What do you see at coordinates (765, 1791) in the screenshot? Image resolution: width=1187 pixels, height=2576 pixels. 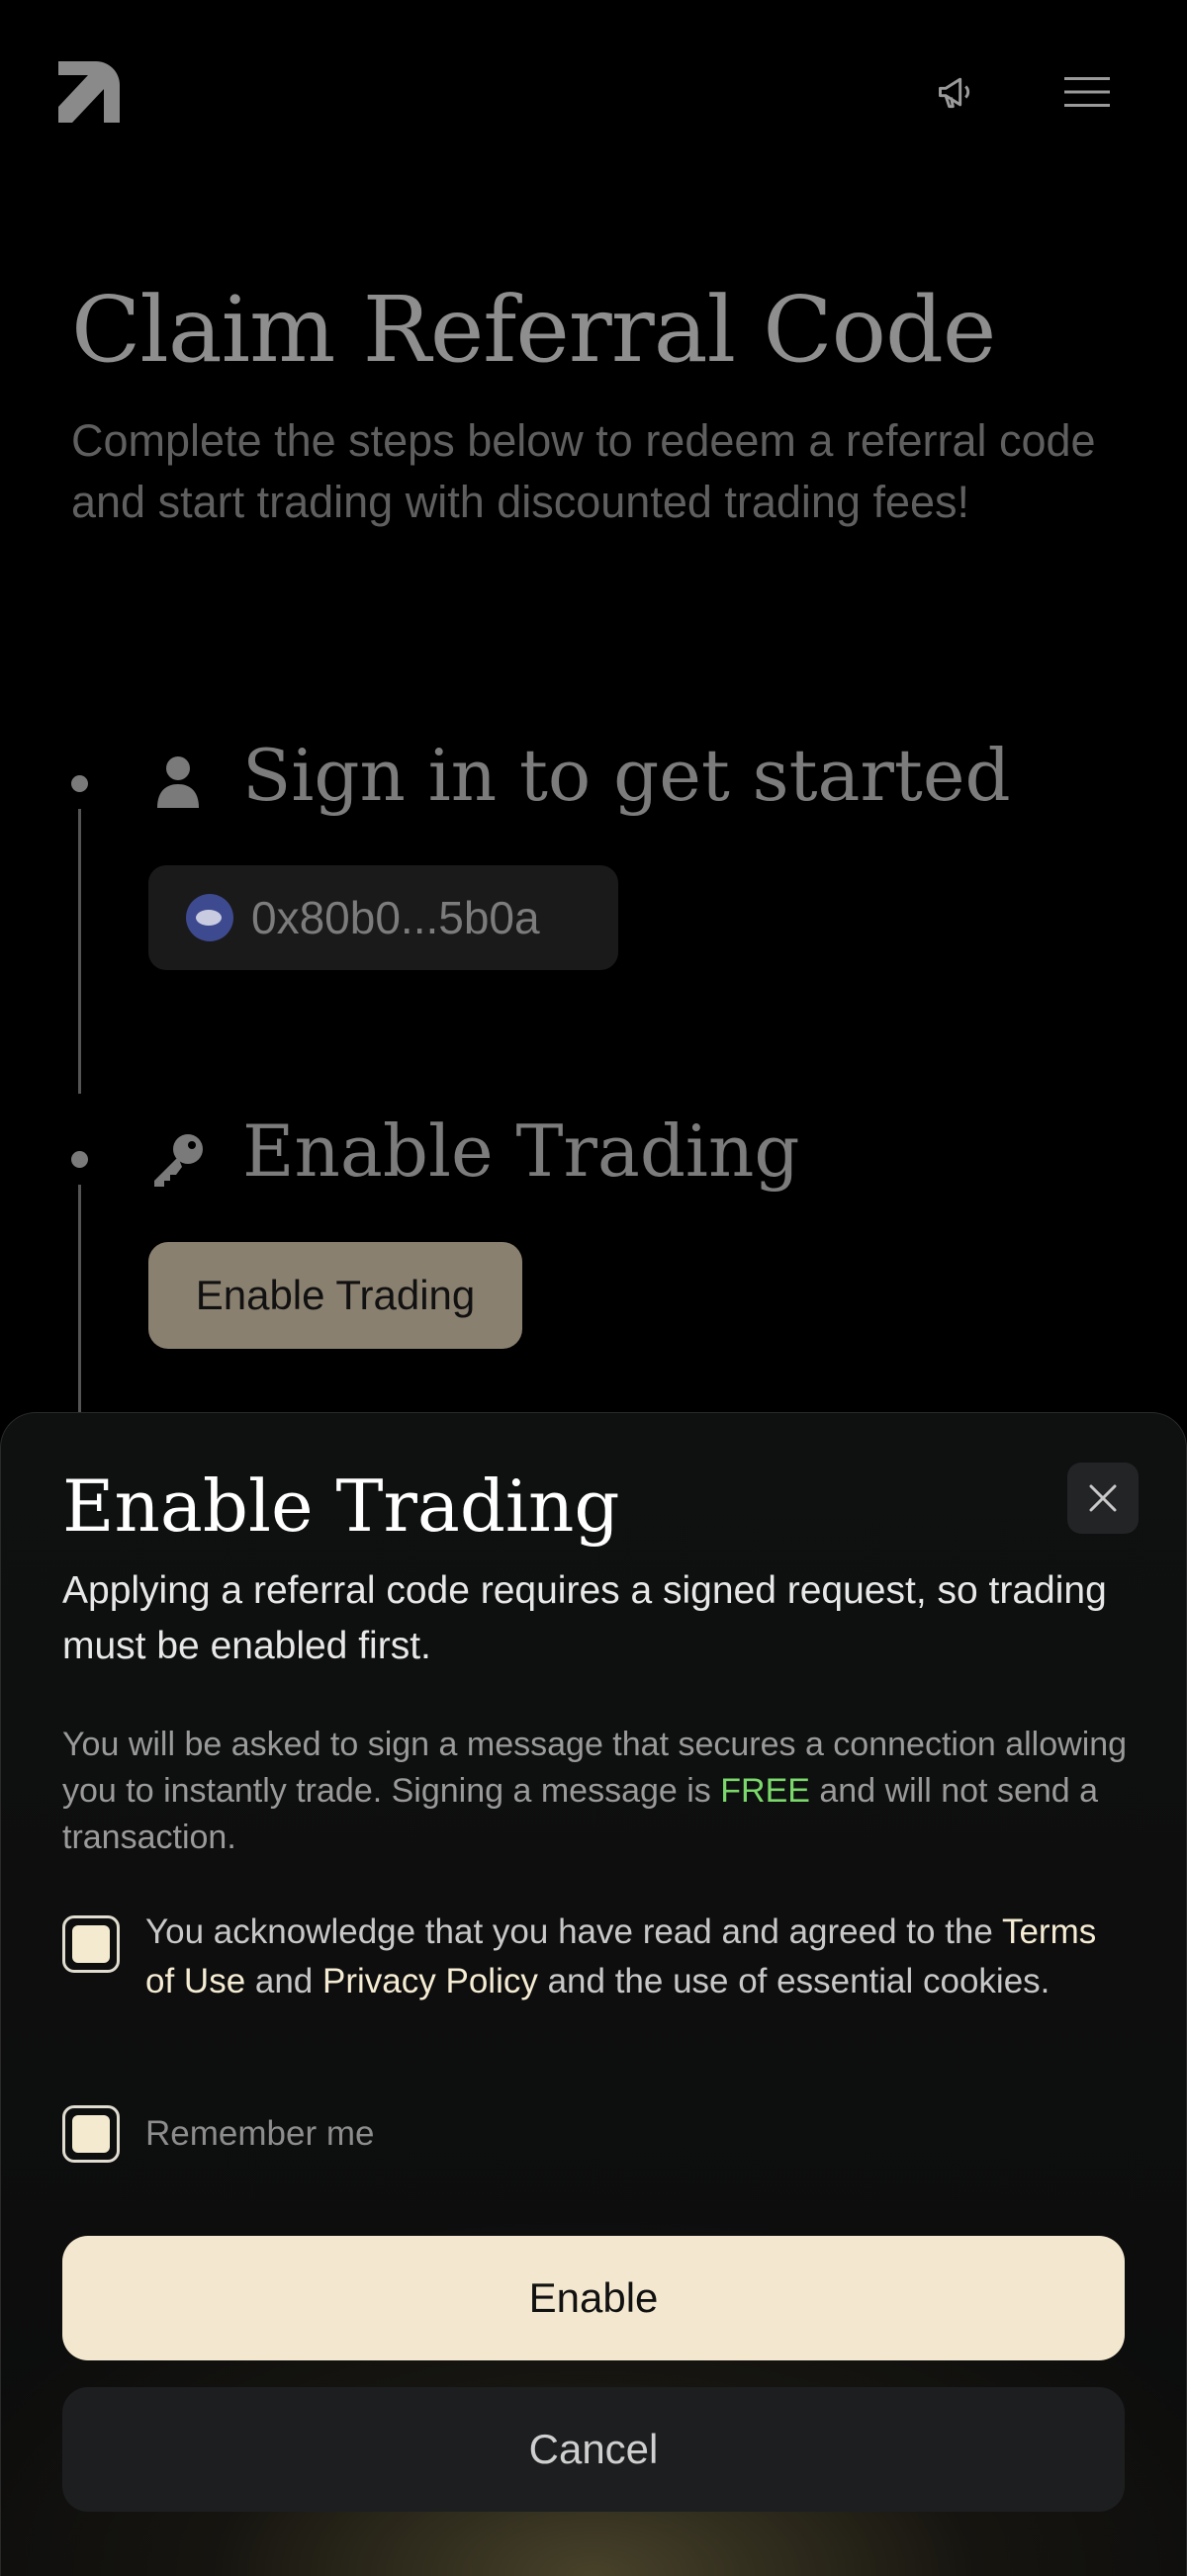 I see `free-label: FREE` at bounding box center [765, 1791].